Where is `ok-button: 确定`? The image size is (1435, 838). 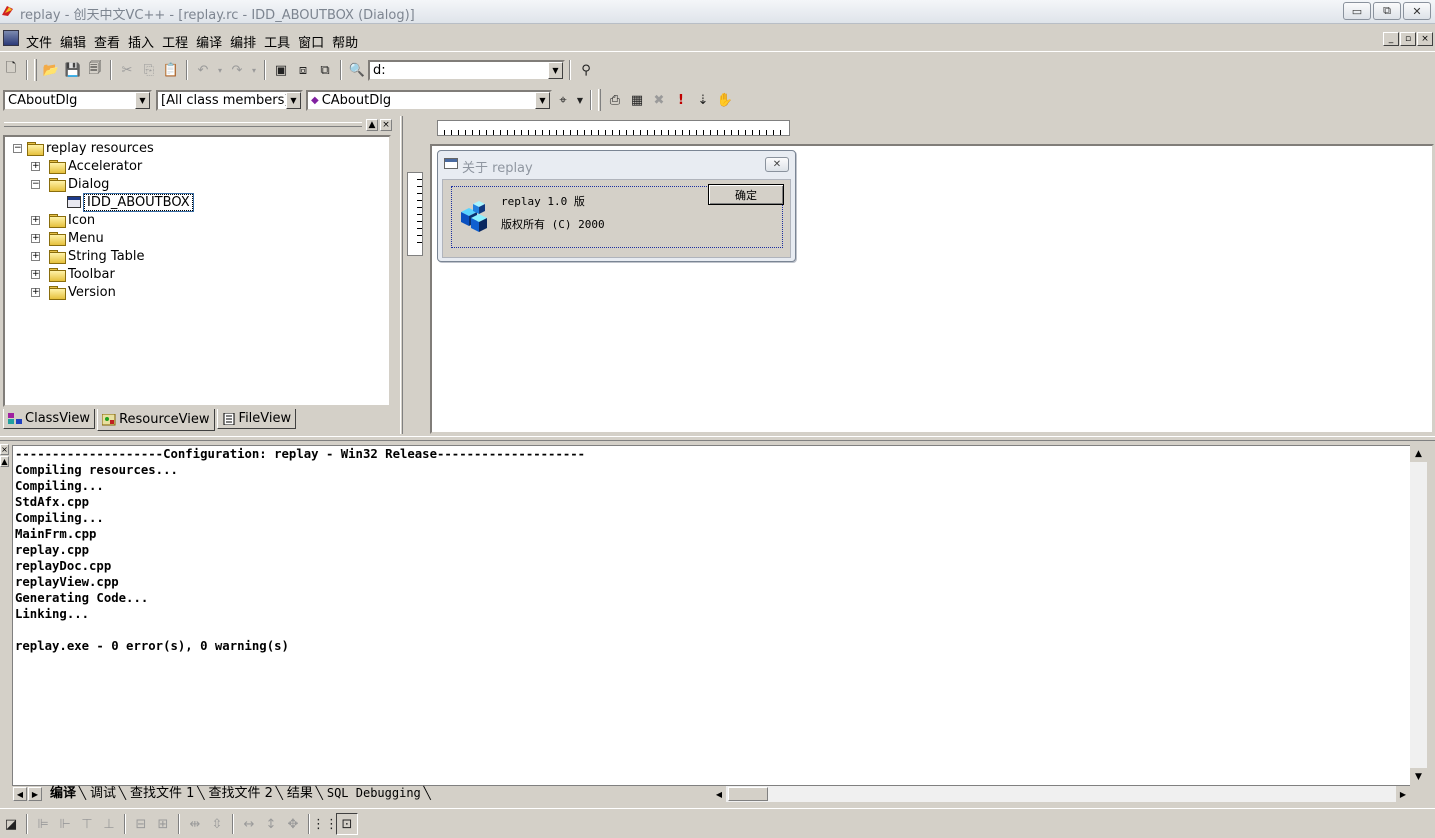
ok-button: 确定 is located at coordinates (746, 194).